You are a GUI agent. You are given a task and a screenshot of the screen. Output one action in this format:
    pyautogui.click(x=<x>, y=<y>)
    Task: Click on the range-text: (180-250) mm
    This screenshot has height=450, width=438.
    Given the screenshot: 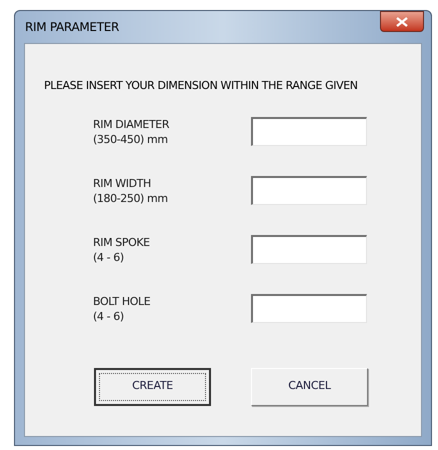 What is the action you would take?
    pyautogui.click(x=131, y=198)
    